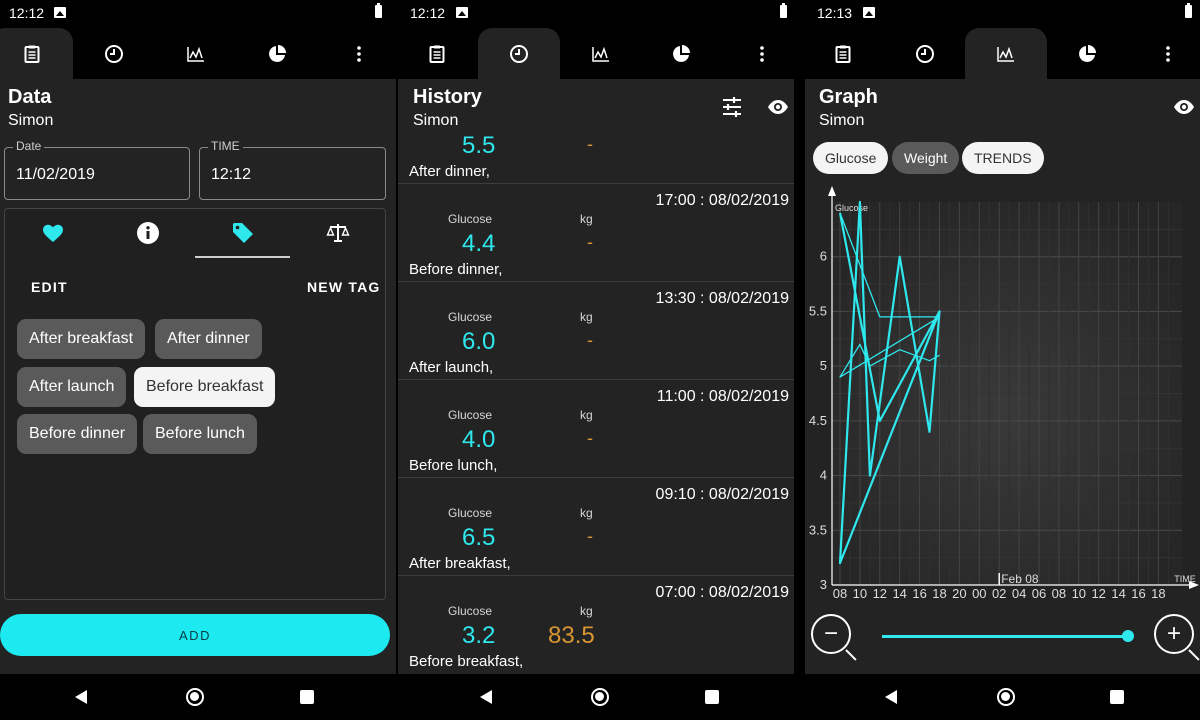  Describe the element at coordinates (208, 339) in the screenshot. I see `tag-chip: After dinner` at that location.